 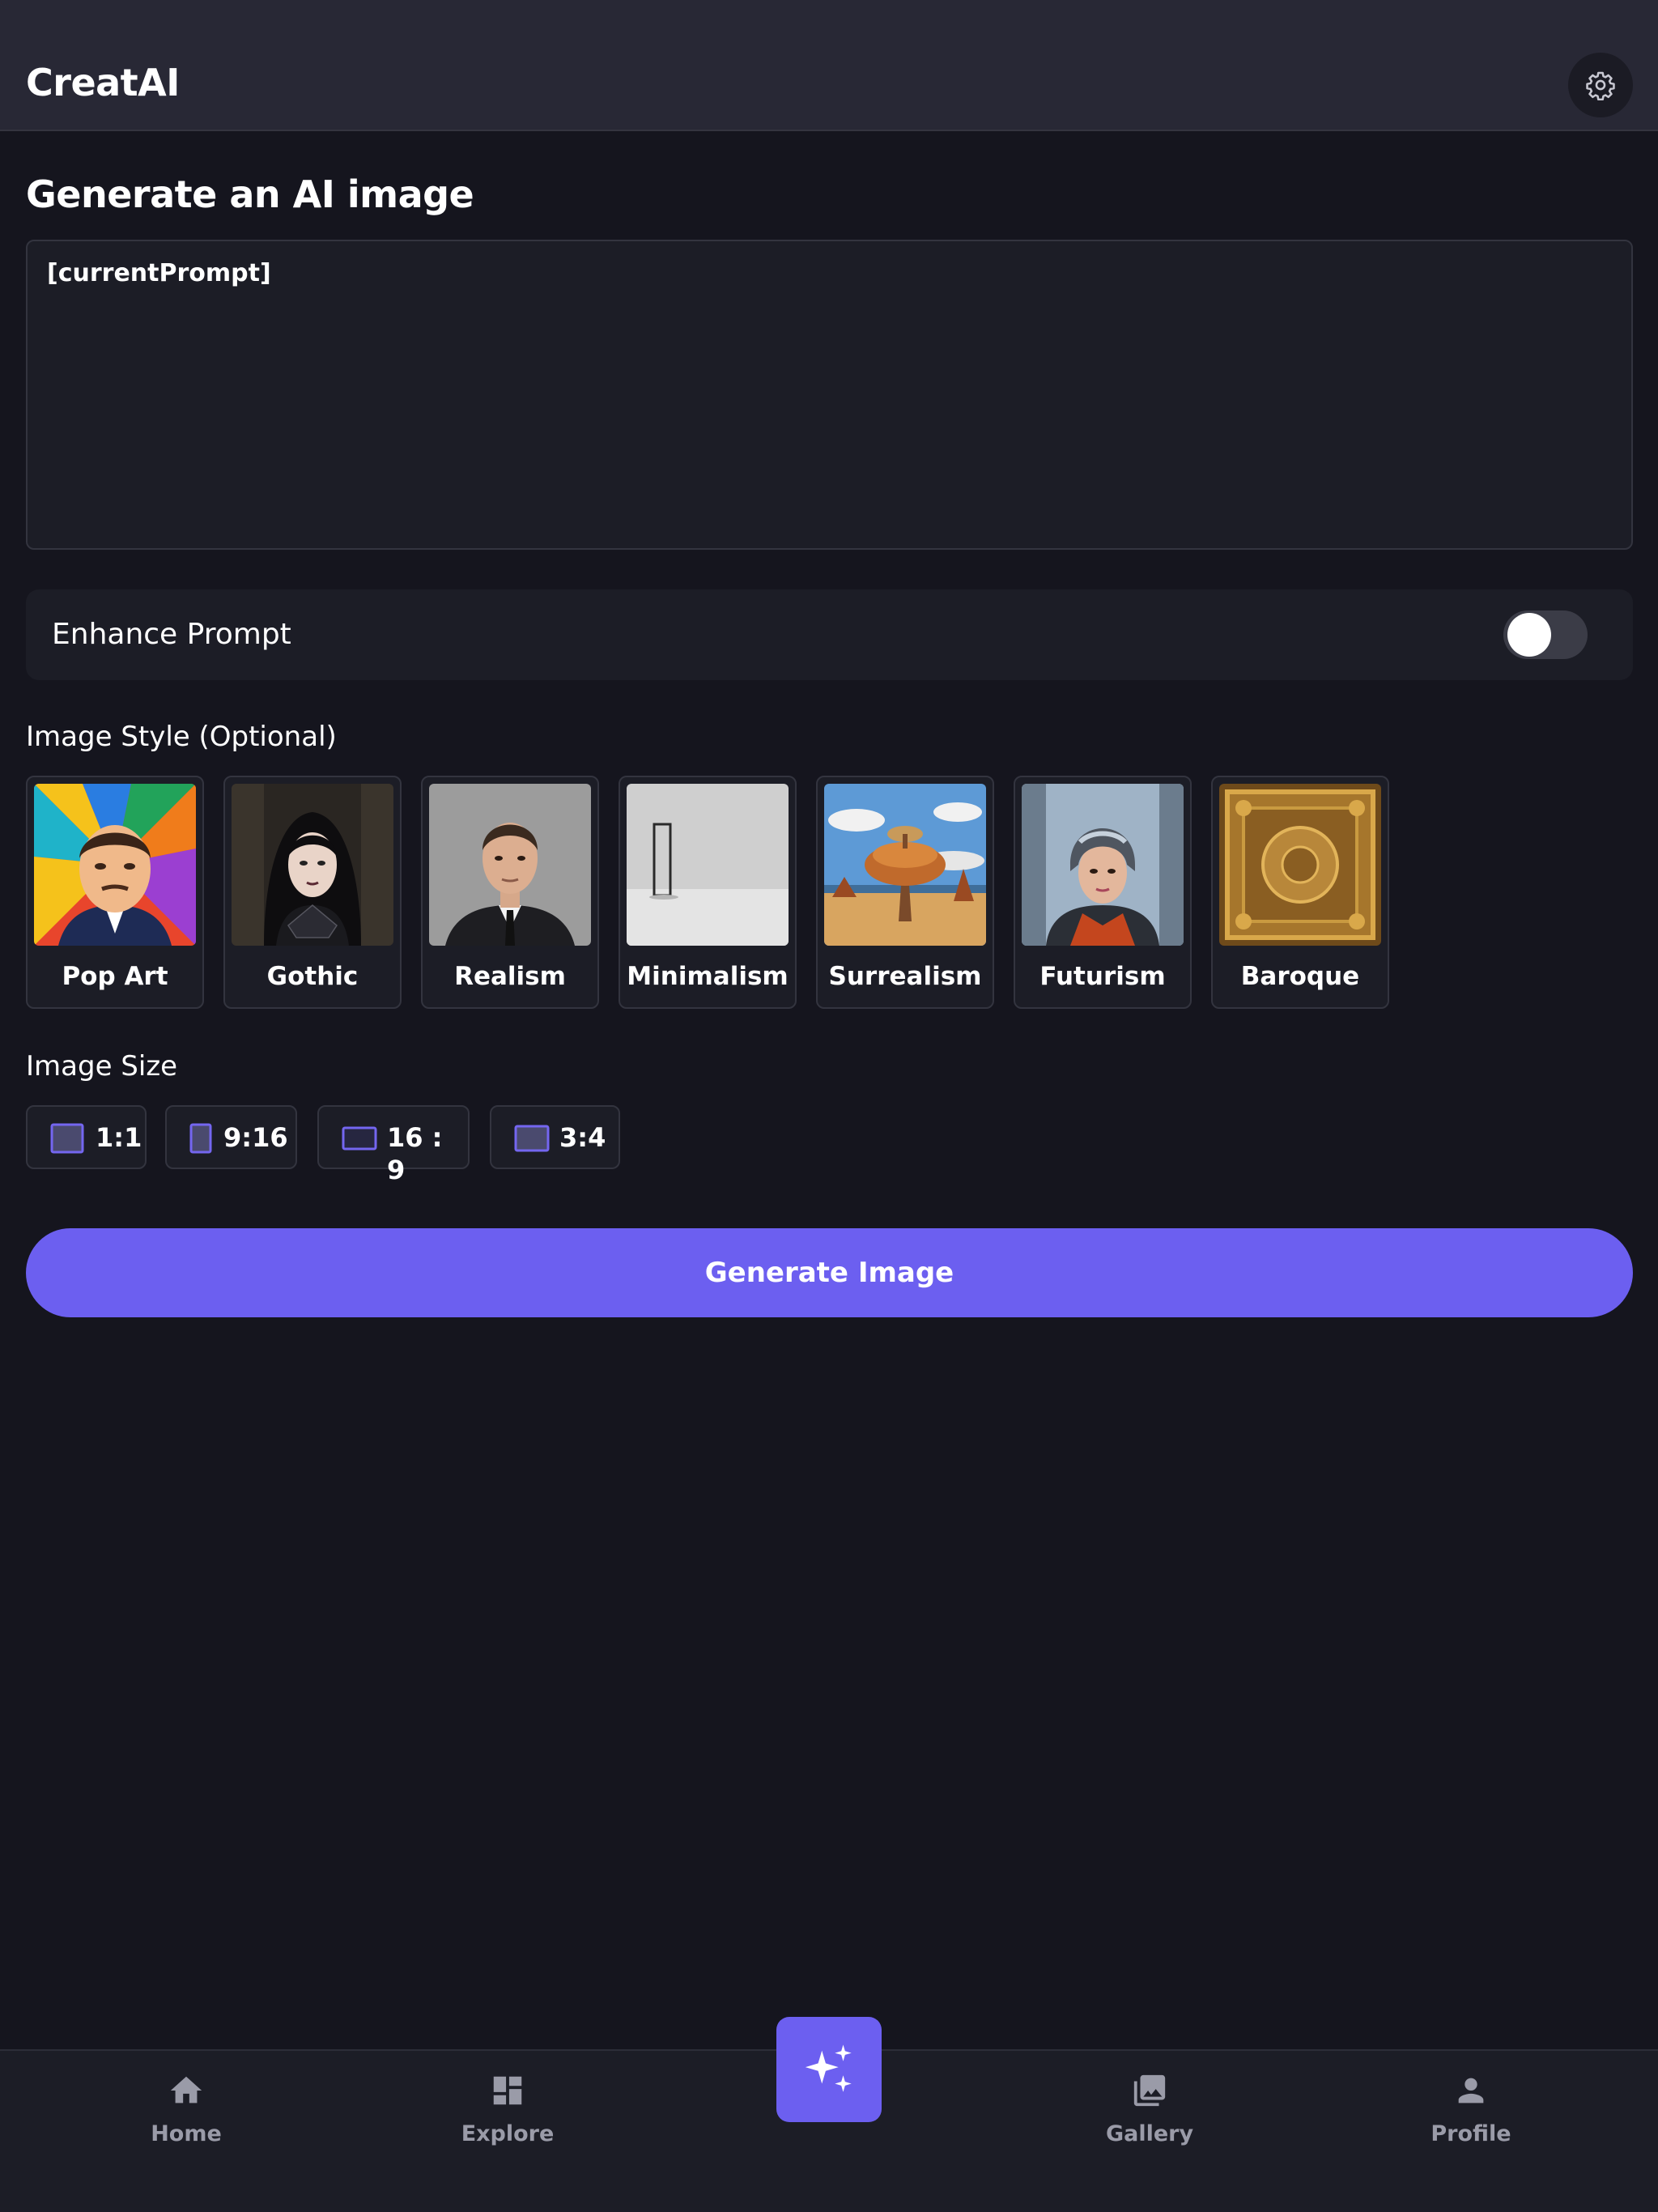 I want to click on futurism-thumbnail, so click(x=1103, y=865).